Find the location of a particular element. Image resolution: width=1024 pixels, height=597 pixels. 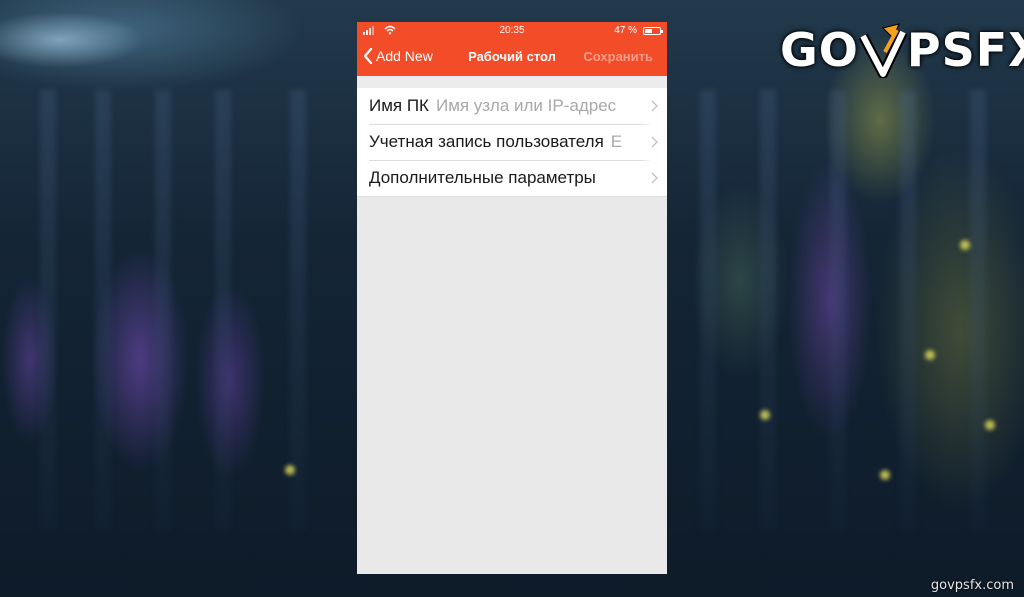

row-label: Имя ПК is located at coordinates (399, 105).